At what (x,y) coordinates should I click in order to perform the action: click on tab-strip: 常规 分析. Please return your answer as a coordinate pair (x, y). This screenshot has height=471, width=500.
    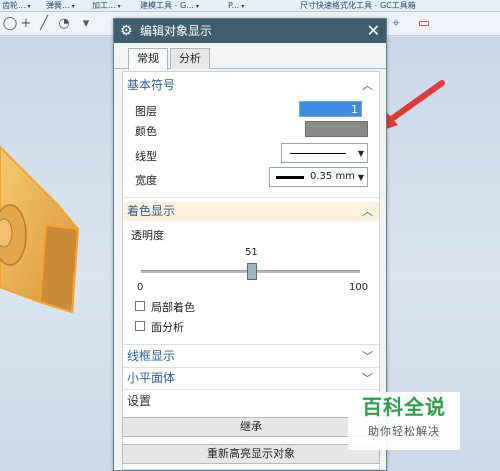
    Looking at the image, I should click on (250, 56).